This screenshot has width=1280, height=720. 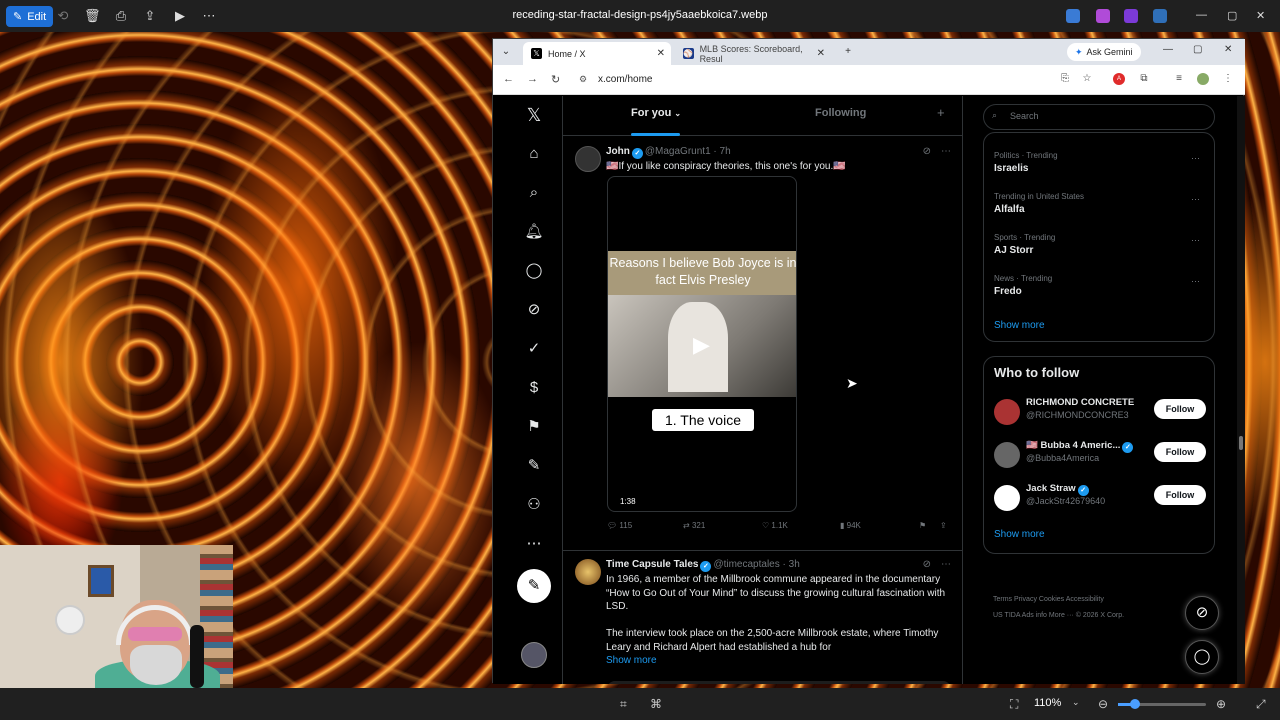 What do you see at coordinates (1144, 79) in the screenshot?
I see `extensions-icon: ⧉` at bounding box center [1144, 79].